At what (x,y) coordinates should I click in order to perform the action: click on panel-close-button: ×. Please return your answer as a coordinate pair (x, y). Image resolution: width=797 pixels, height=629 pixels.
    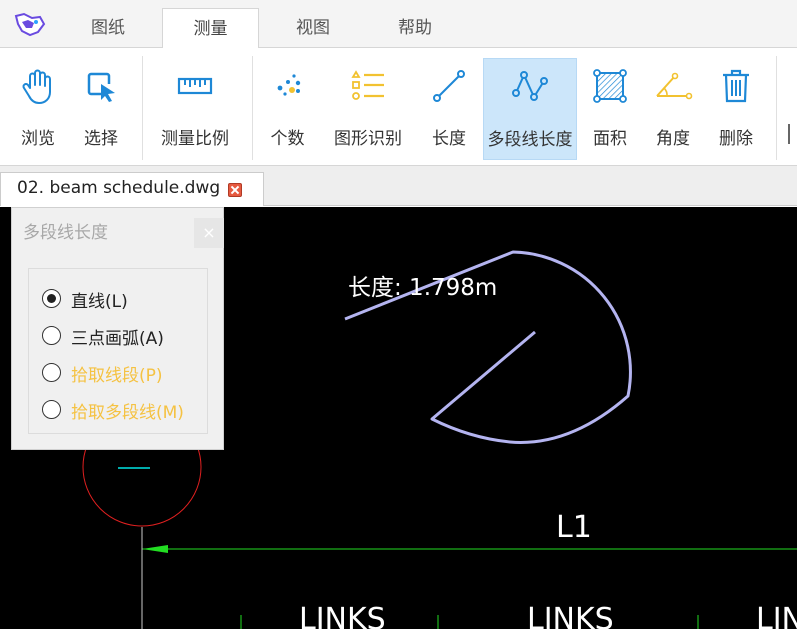
    Looking at the image, I should click on (209, 233).